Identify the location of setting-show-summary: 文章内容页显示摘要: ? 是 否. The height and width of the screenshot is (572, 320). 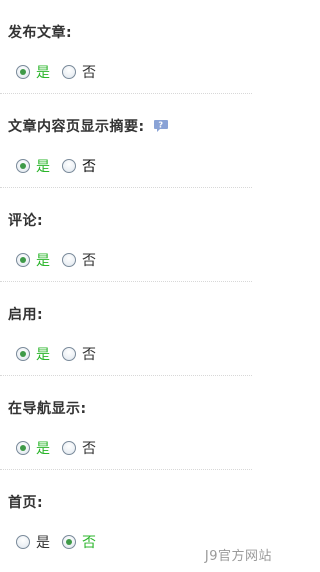
(126, 141).